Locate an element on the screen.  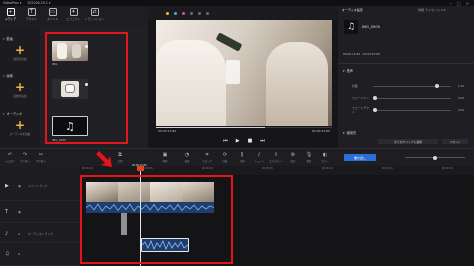
export-main-button: 書き出し is located at coordinates (360, 157).